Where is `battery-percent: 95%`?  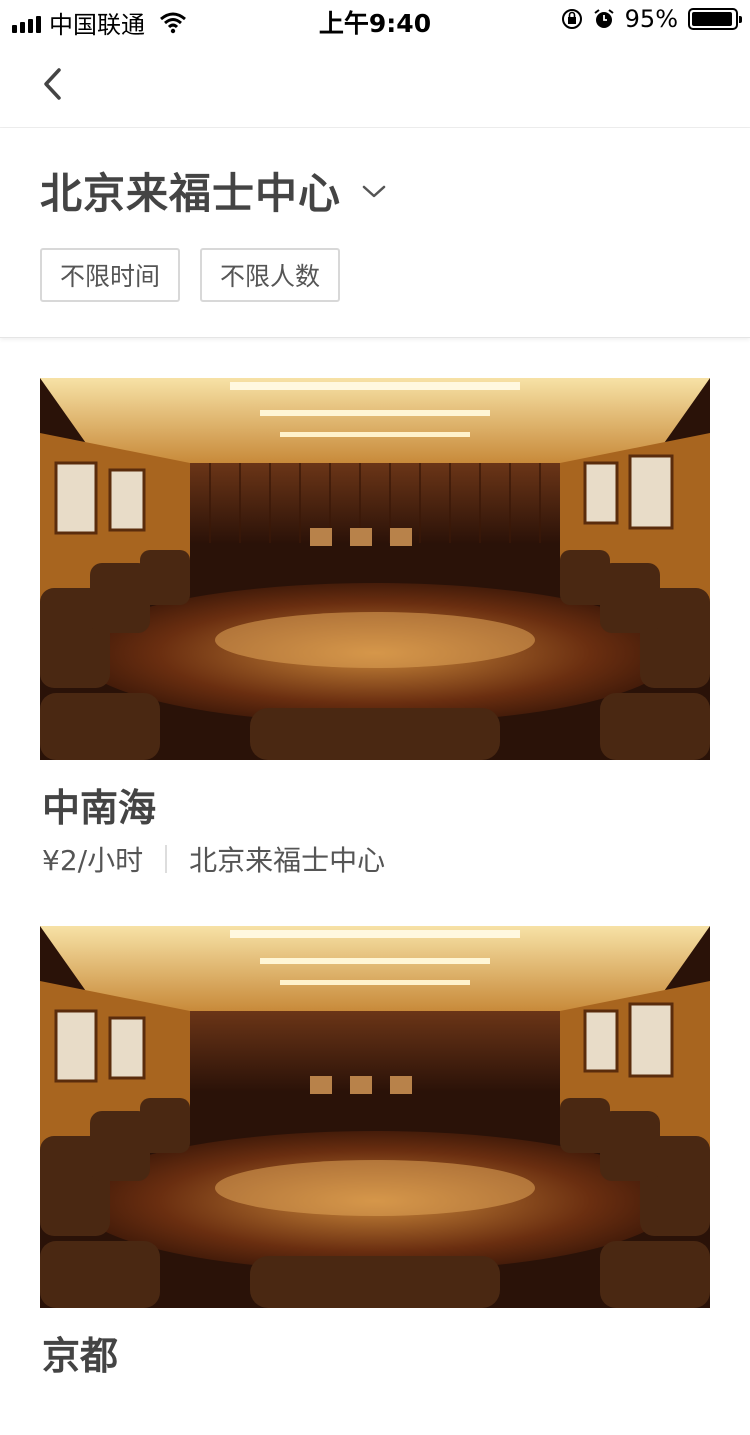
battery-percent: 95% is located at coordinates (651, 19).